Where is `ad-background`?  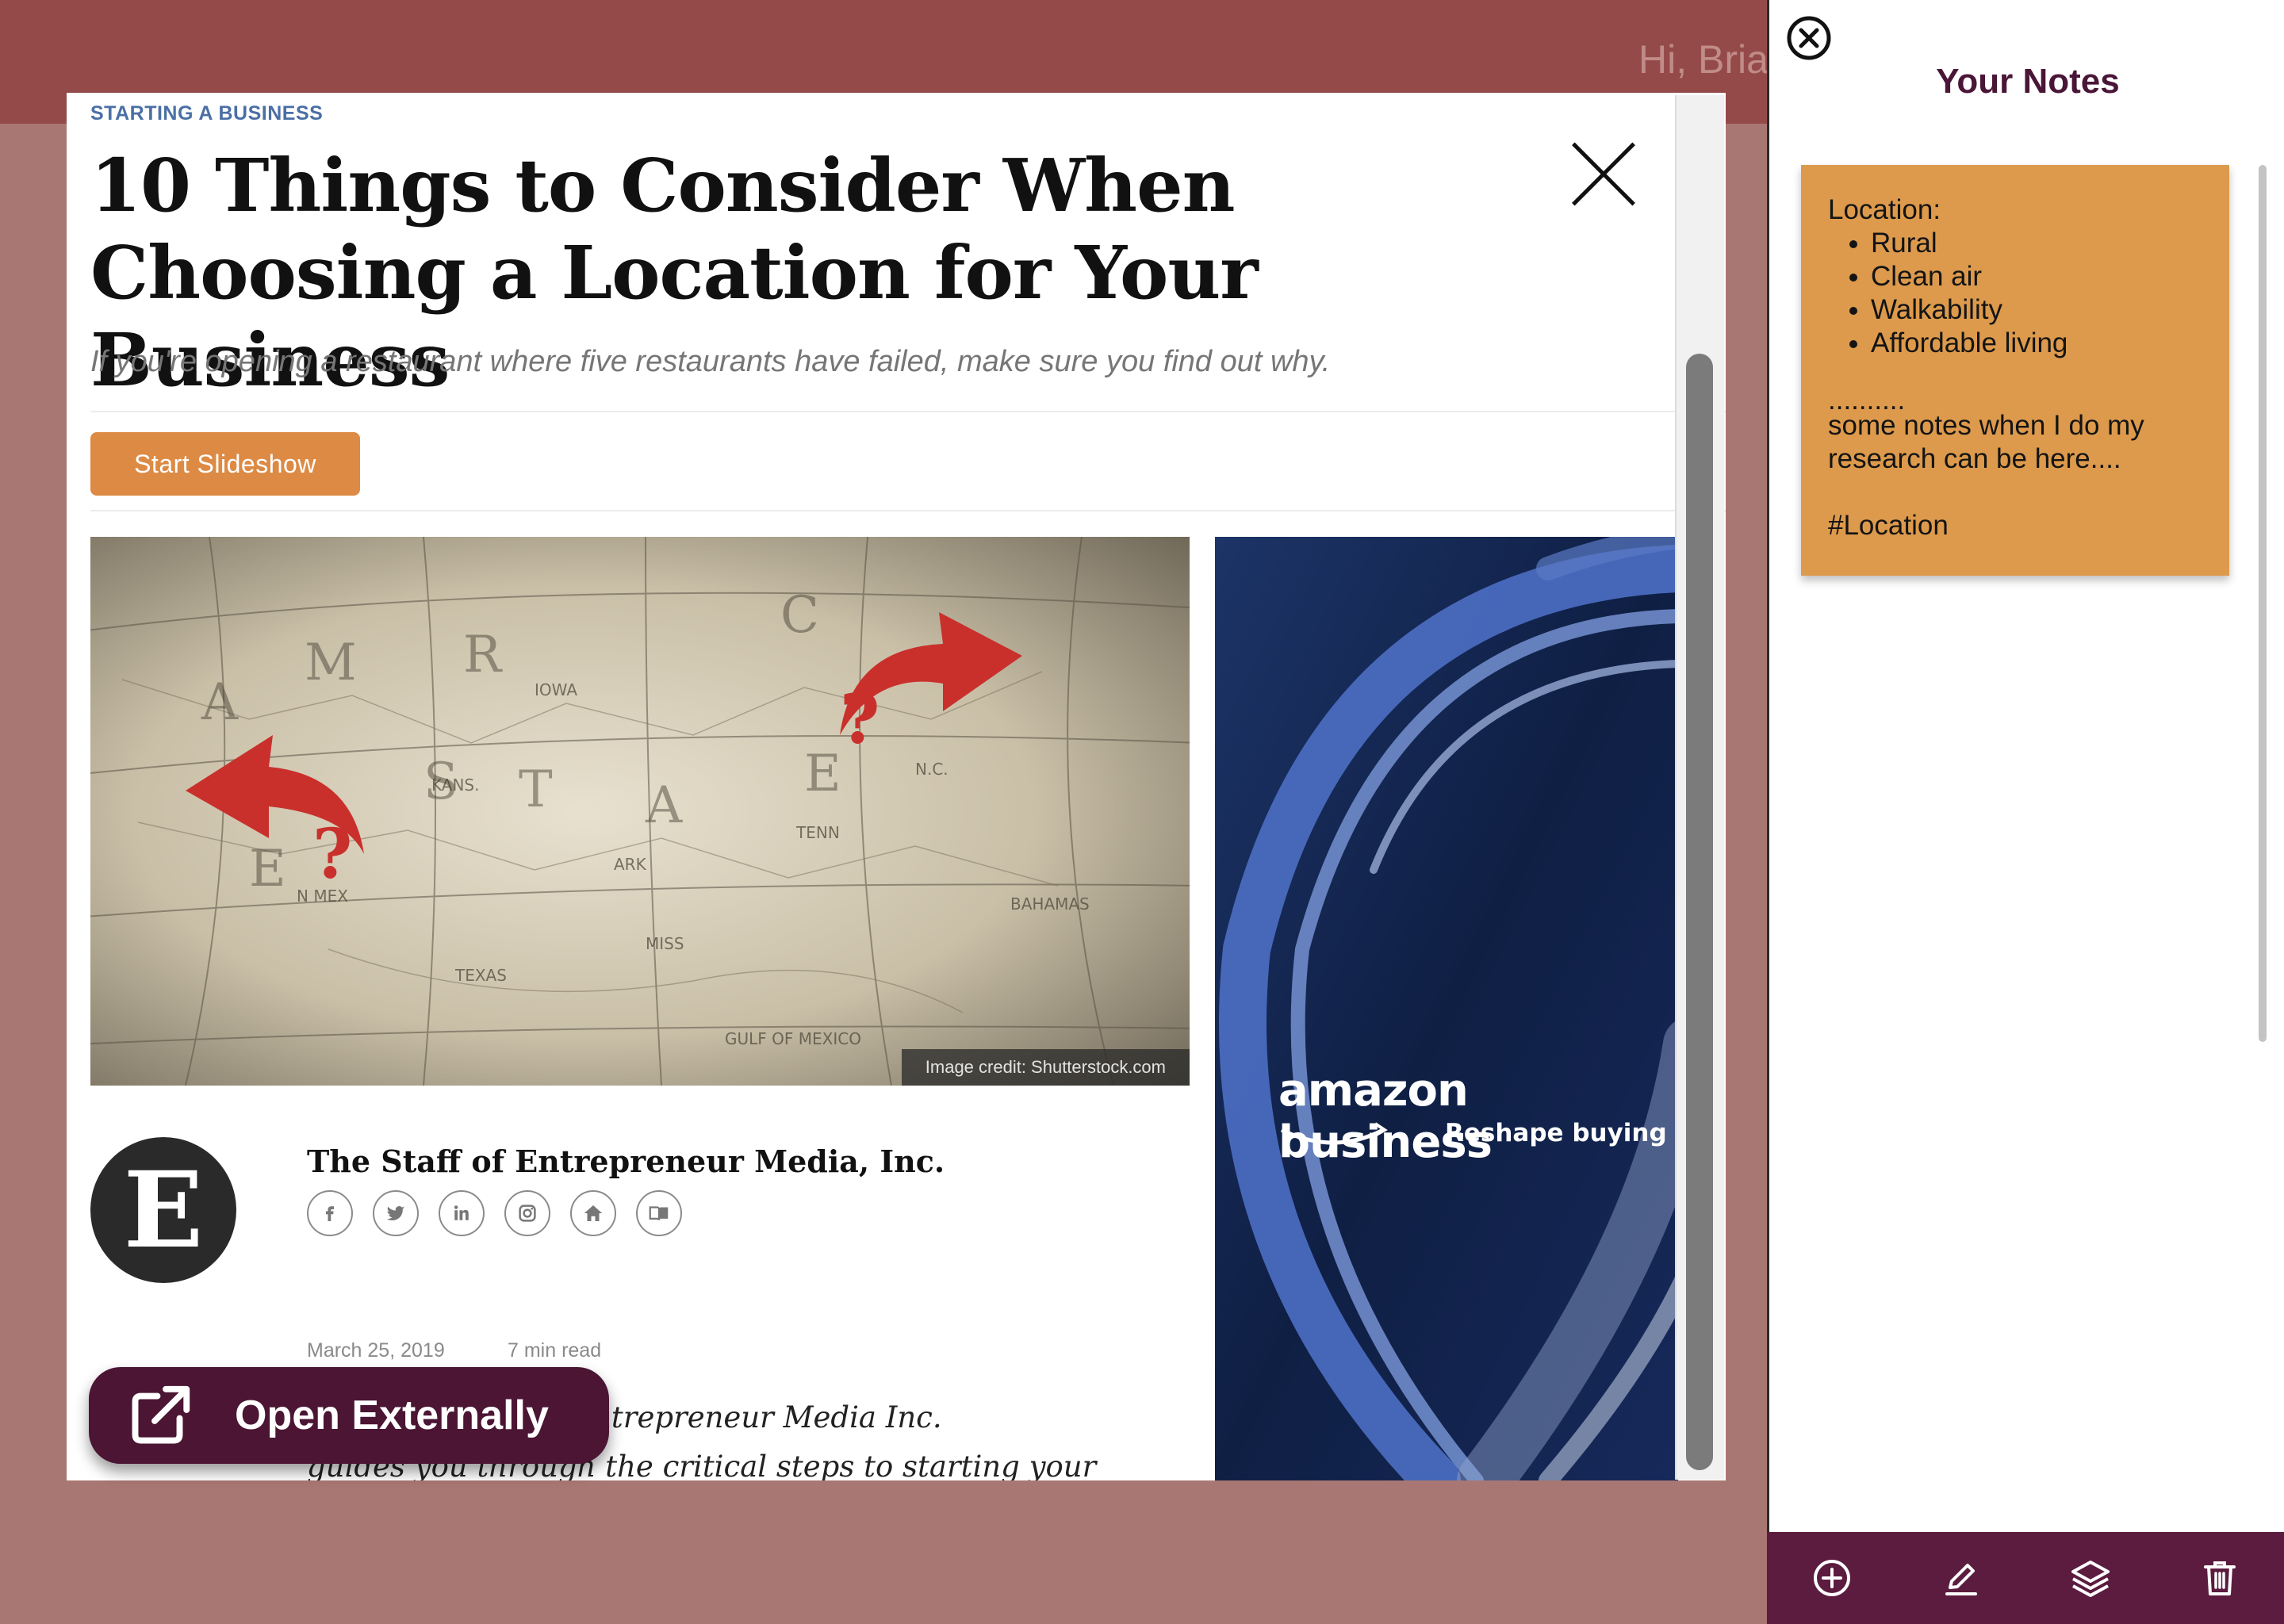 ad-background is located at coordinates (1446, 1008).